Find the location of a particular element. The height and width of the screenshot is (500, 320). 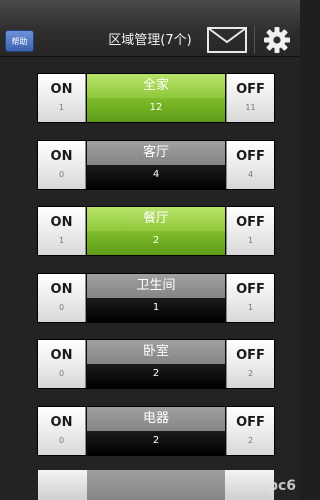

zone-button: 餐厅 2 is located at coordinates (156, 231).